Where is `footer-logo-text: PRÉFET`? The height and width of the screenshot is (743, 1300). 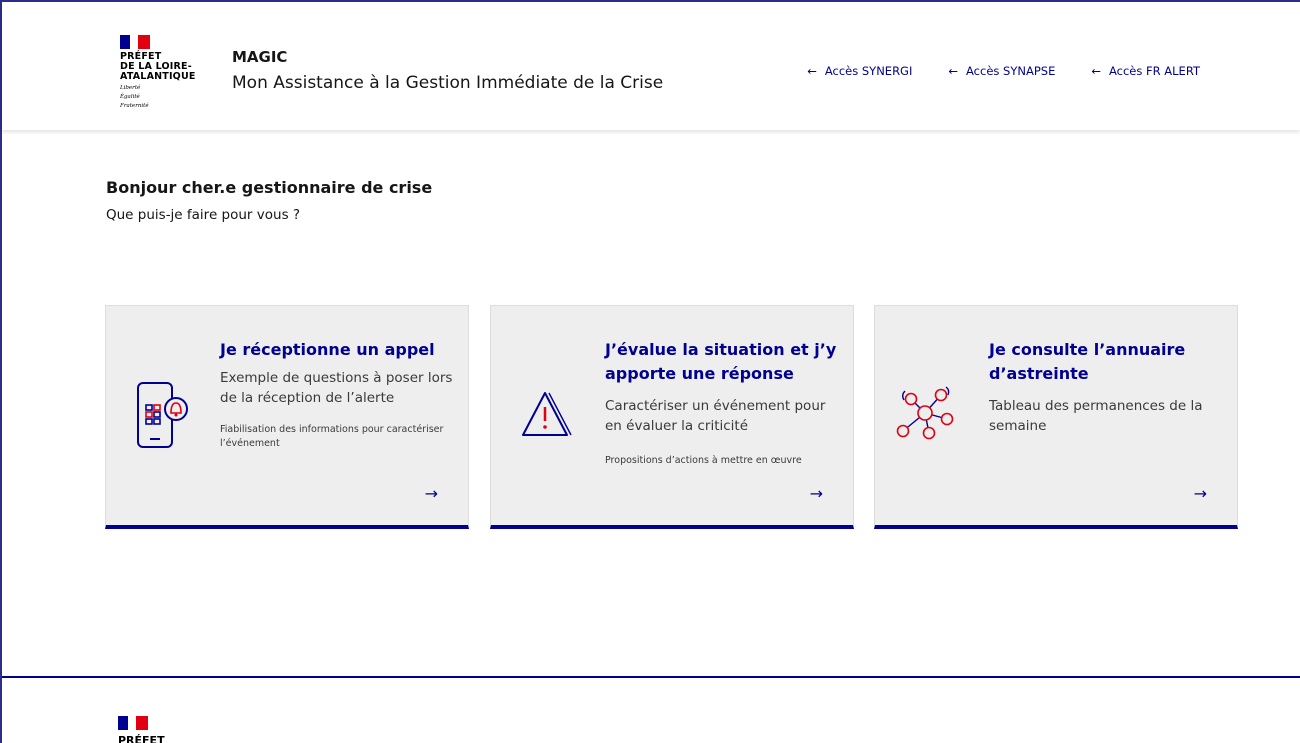
footer-logo-text: PRÉFET is located at coordinates (141, 738).